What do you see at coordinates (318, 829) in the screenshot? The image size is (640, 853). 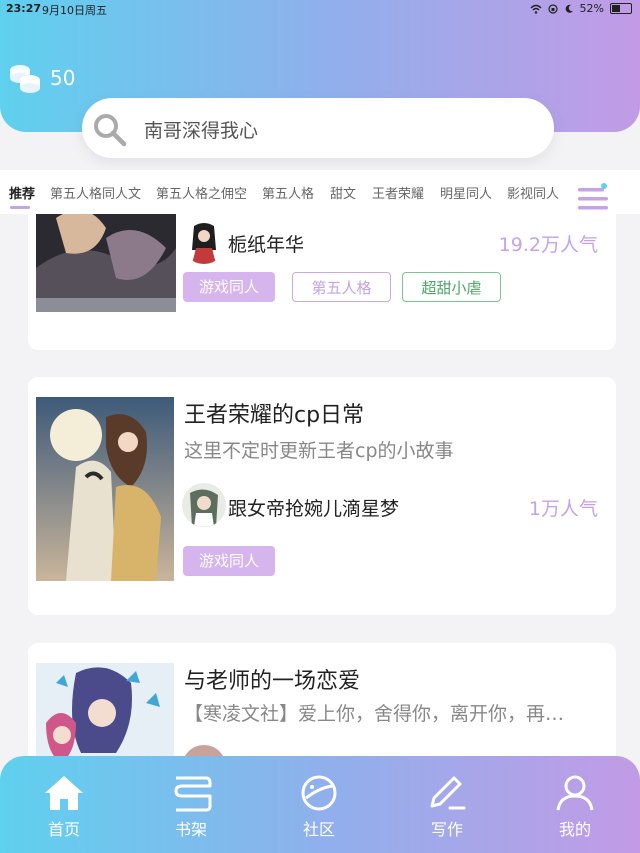 I see `nav-community-label: 社区` at bounding box center [318, 829].